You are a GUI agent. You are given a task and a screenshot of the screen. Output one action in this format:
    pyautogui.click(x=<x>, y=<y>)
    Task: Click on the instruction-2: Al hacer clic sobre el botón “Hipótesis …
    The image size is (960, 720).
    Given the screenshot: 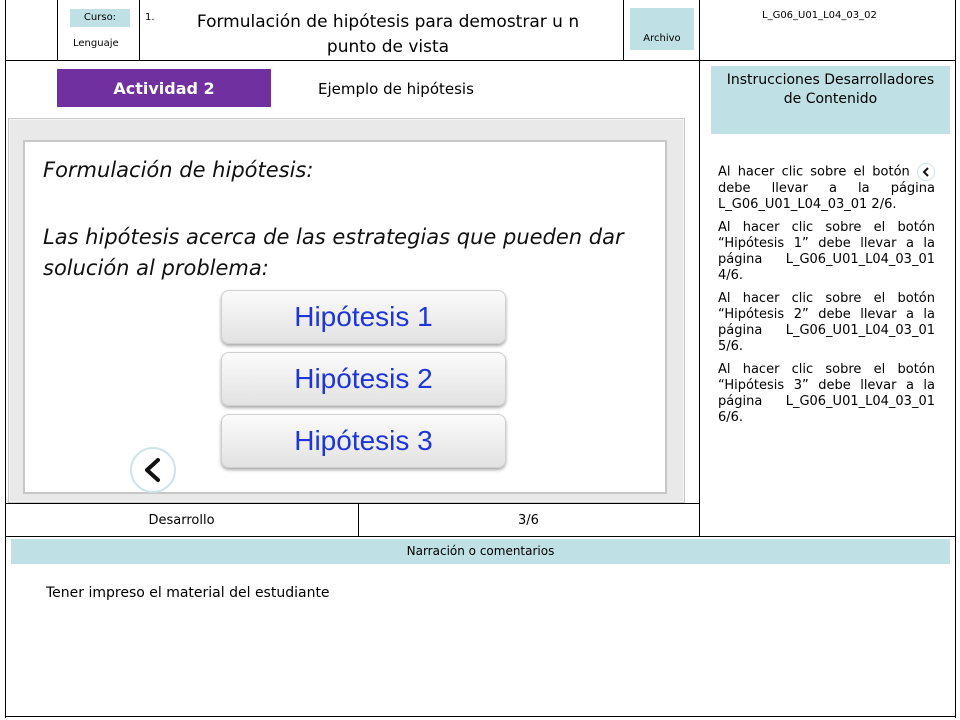 What is the action you would take?
    pyautogui.click(x=826, y=251)
    